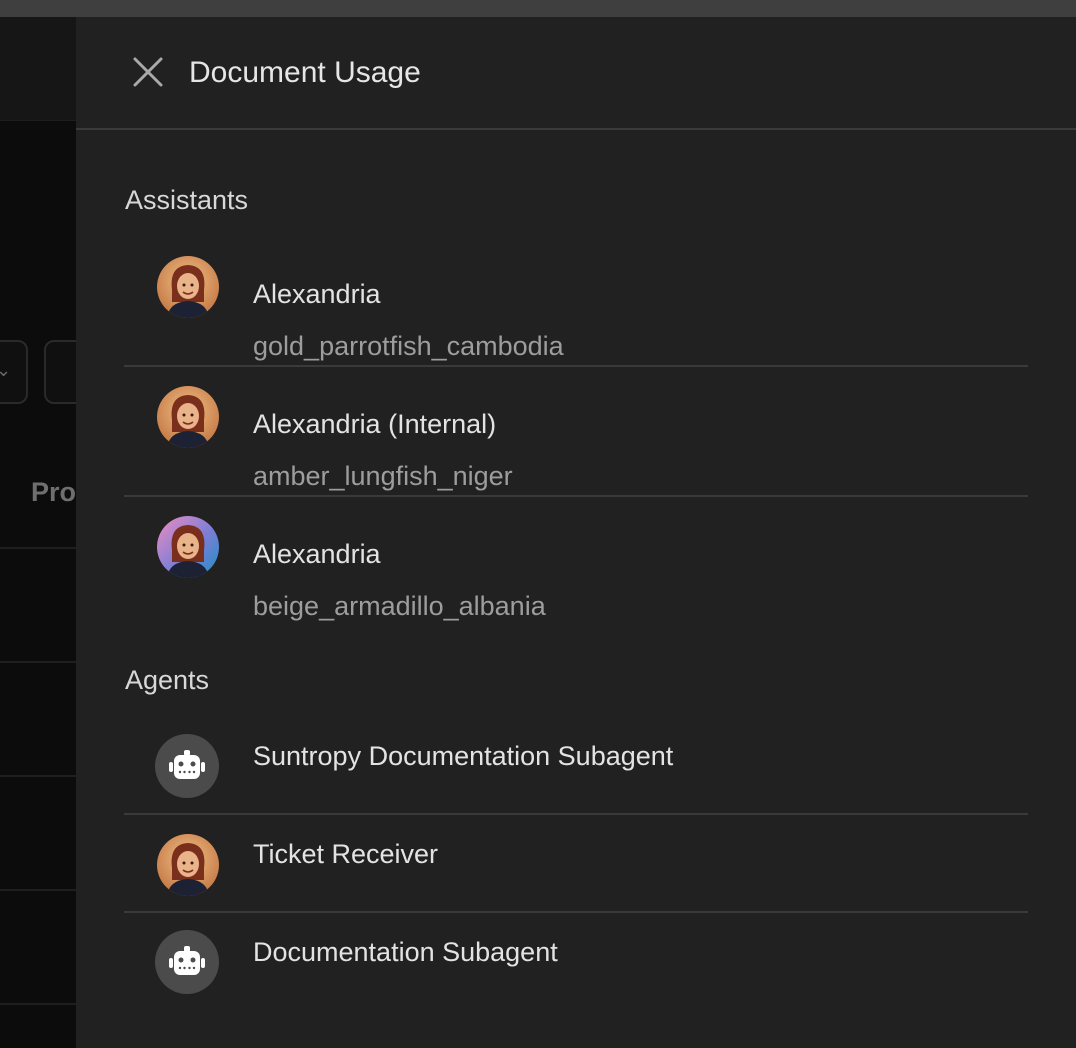 The height and width of the screenshot is (1048, 1076). I want to click on close-icon, so click(148, 72).